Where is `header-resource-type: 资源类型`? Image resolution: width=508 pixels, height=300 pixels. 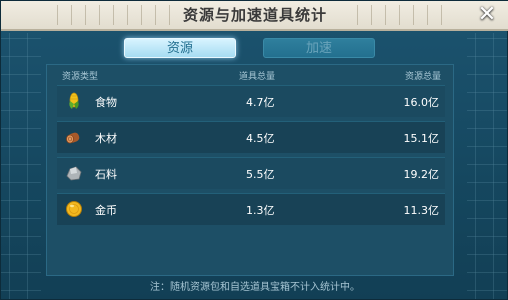
header-resource-type: 资源类型 is located at coordinates (80, 77).